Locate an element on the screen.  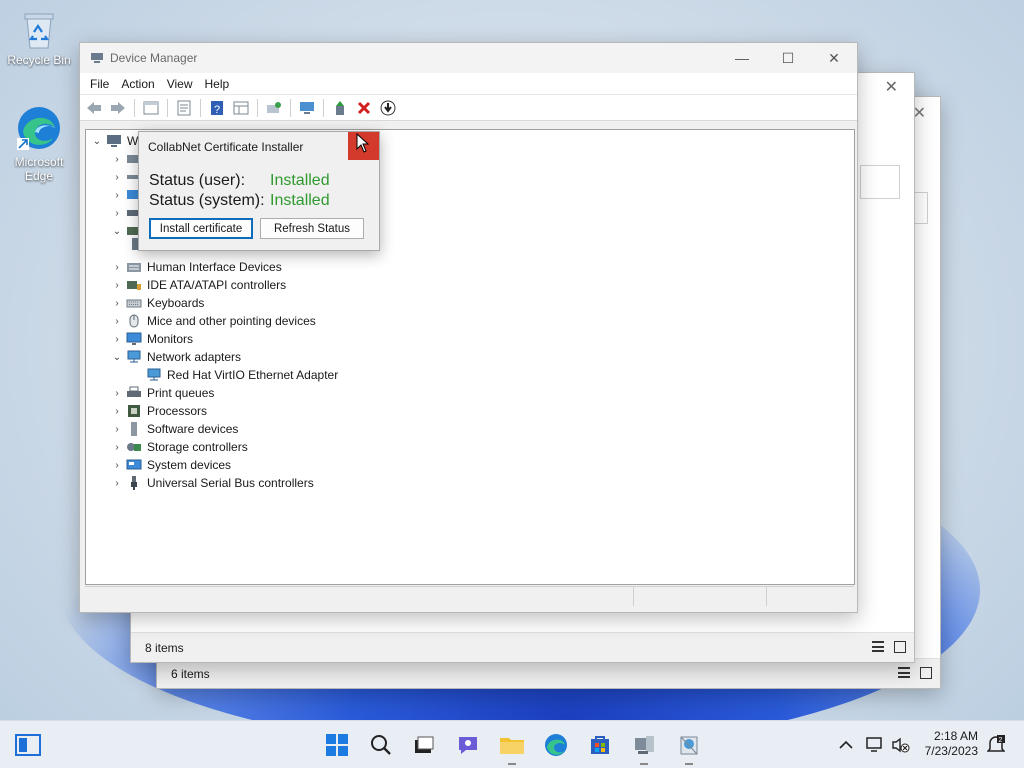
chat-app is located at coordinates (468, 745).